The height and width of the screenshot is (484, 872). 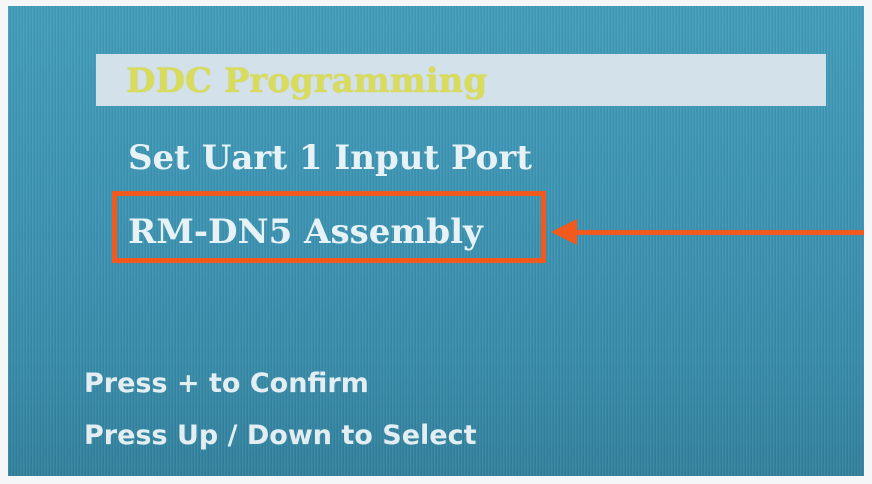 What do you see at coordinates (226, 383) in the screenshot?
I see `hint-confirm: Press + to Confirm` at bounding box center [226, 383].